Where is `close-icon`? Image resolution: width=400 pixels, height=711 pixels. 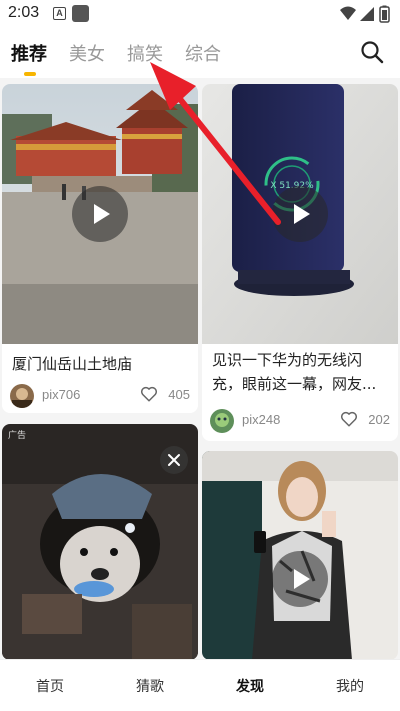 close-icon is located at coordinates (174, 460).